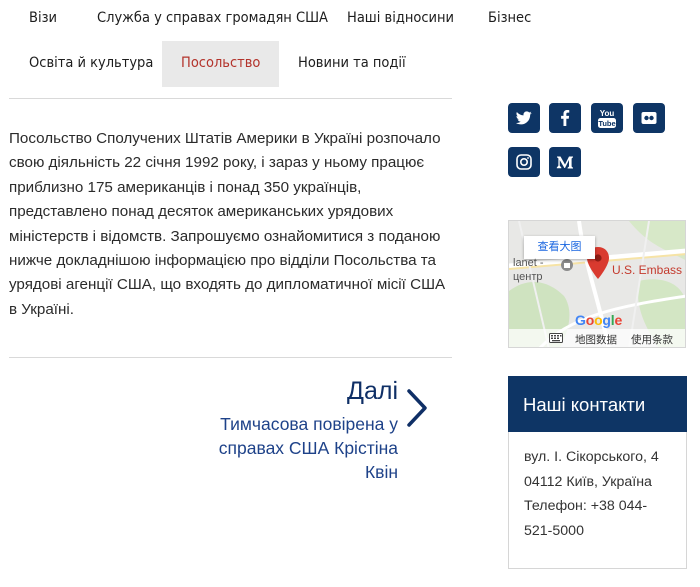 This screenshot has width=700, height=587. What do you see at coordinates (565, 162) in the screenshot?
I see `medium-icon` at bounding box center [565, 162].